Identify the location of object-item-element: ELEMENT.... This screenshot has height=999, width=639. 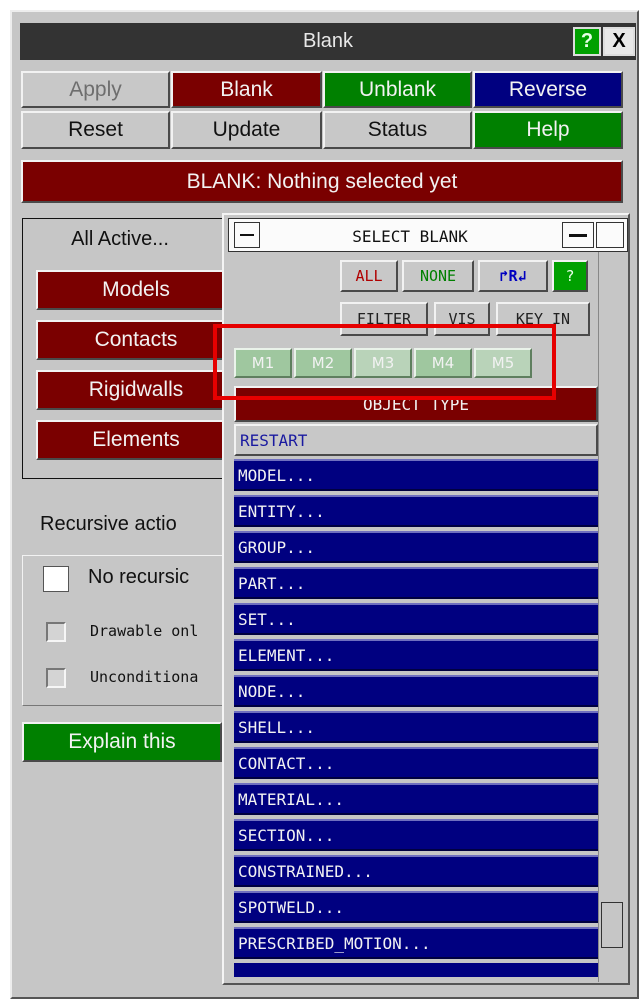
(416, 655).